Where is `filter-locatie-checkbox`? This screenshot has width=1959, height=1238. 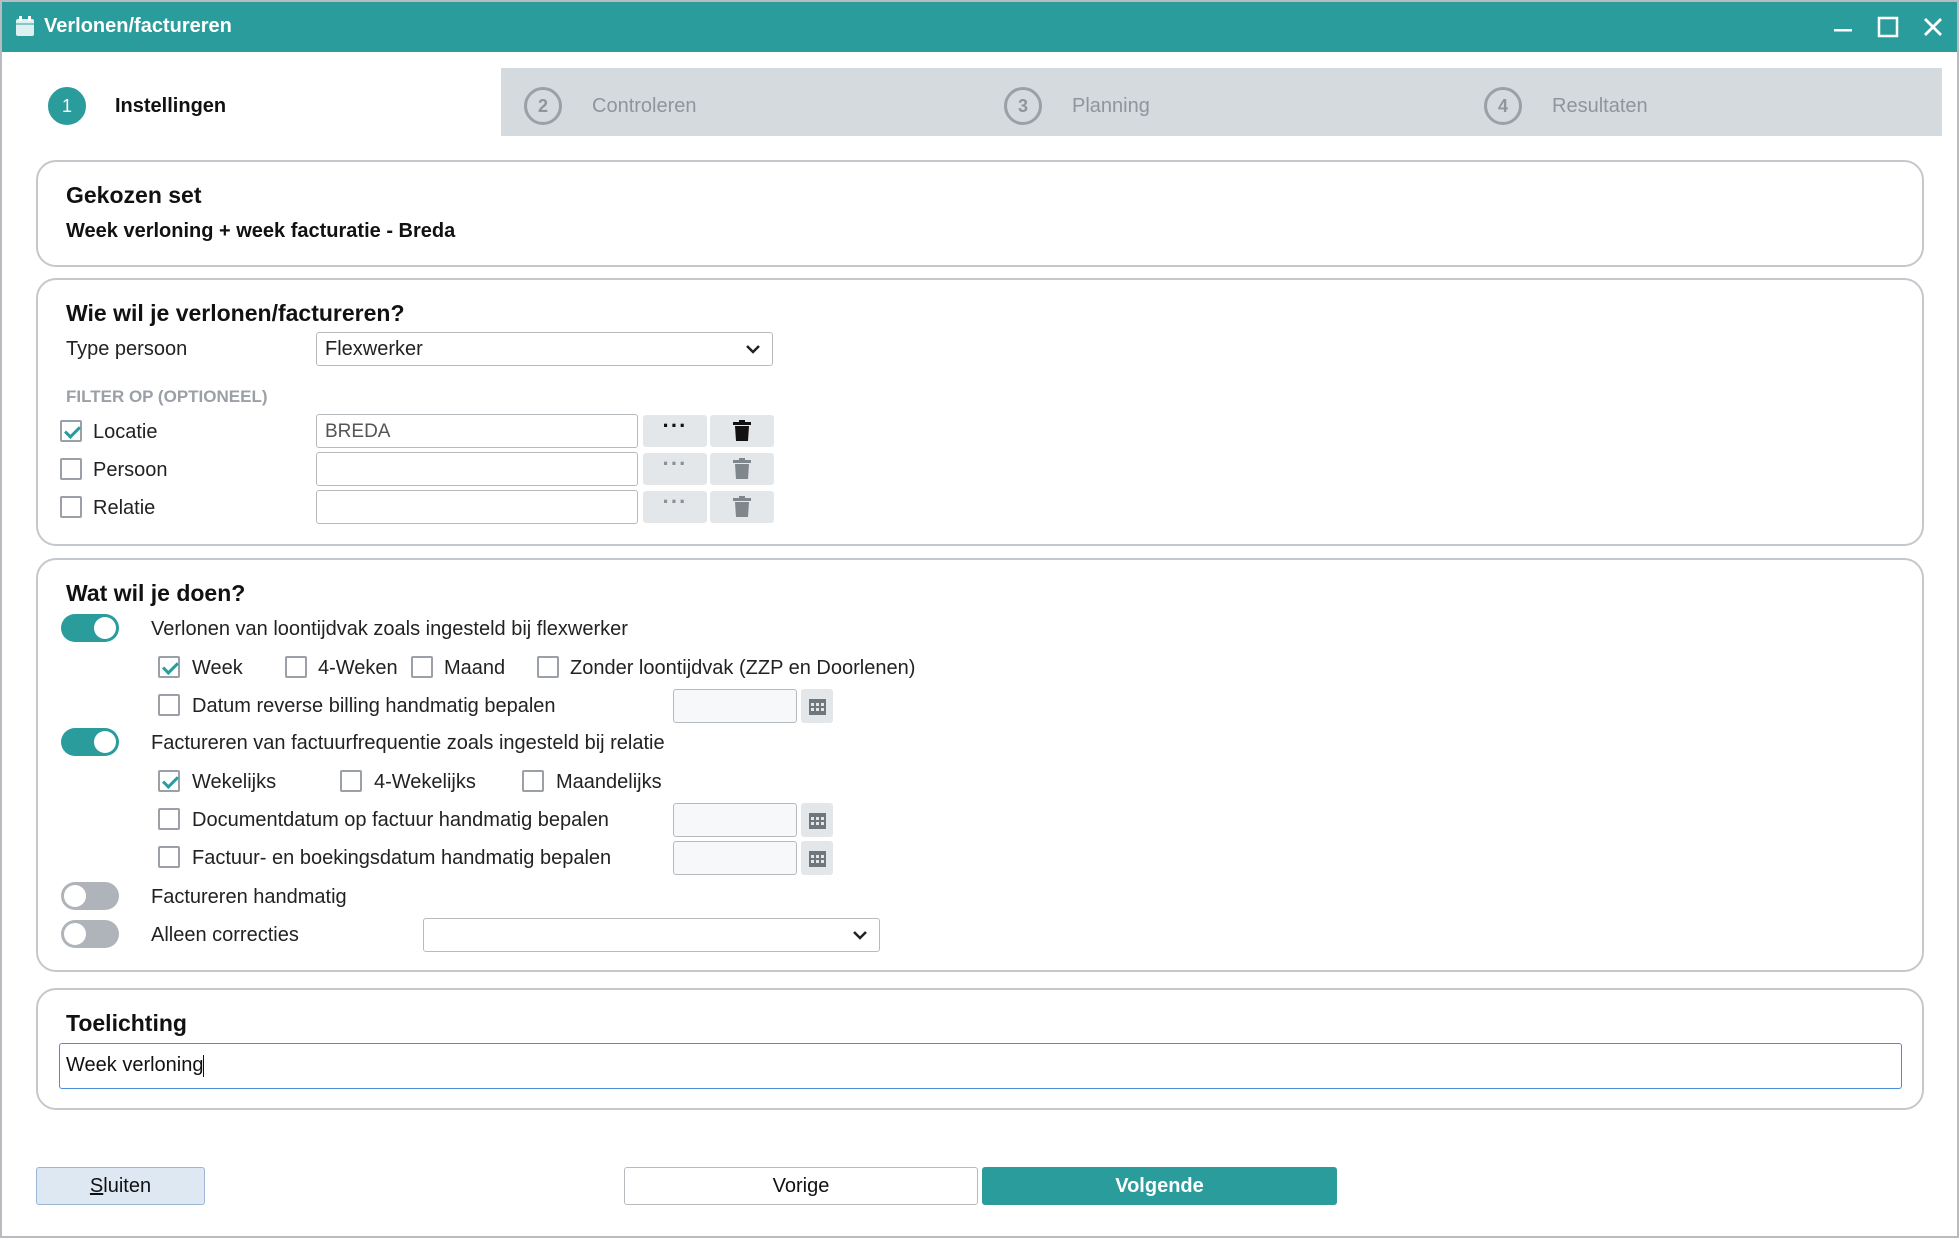
filter-locatie-checkbox is located at coordinates (71, 431).